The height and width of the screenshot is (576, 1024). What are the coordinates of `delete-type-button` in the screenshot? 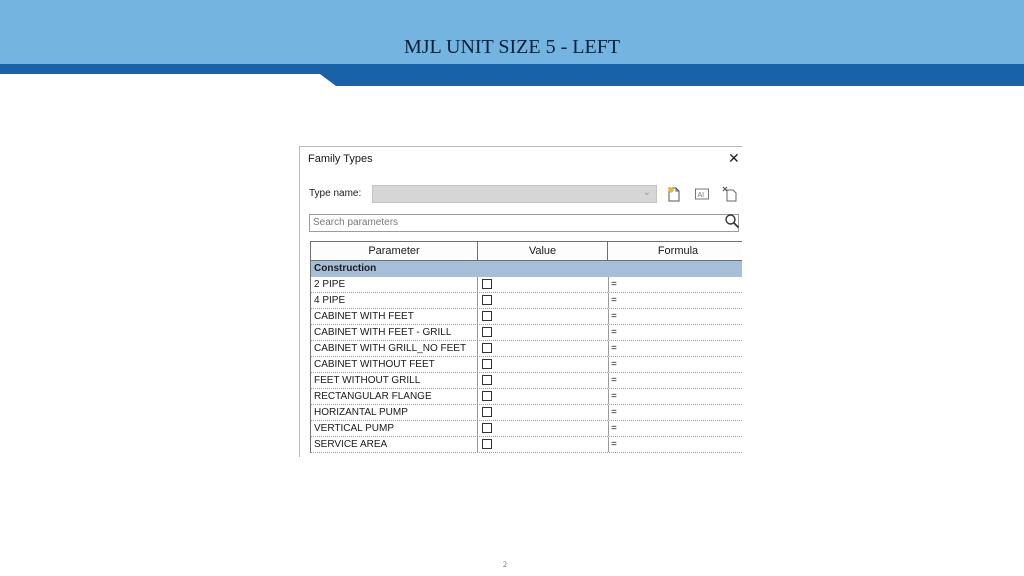 It's located at (730, 194).